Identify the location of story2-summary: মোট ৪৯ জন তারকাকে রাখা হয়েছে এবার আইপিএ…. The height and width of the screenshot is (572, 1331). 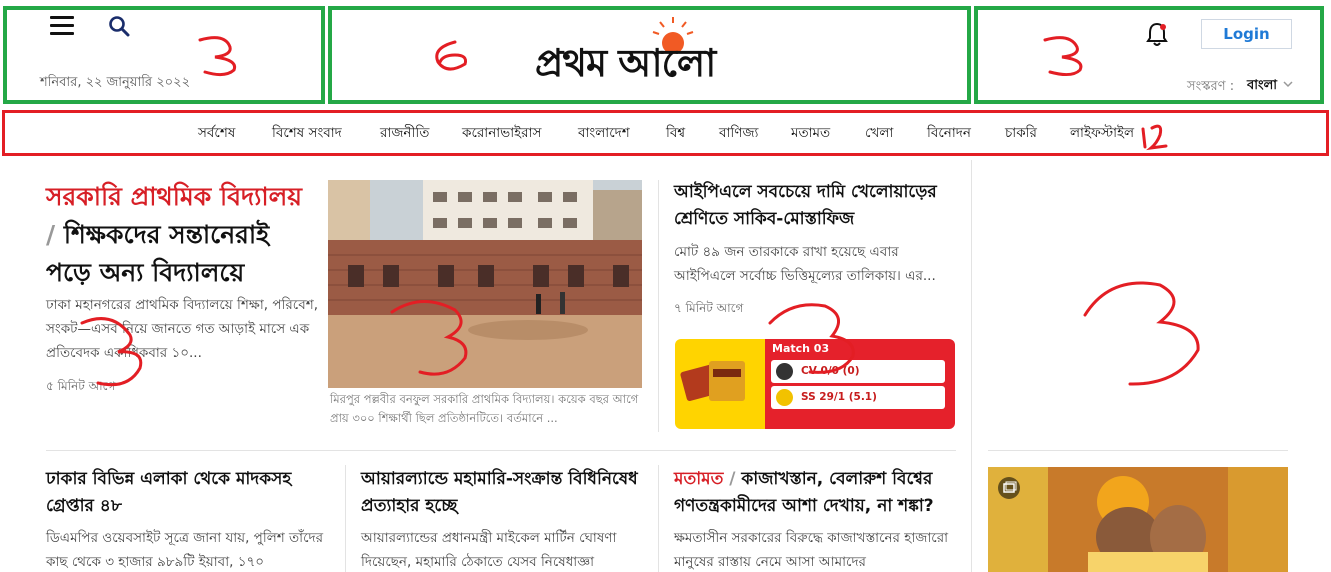
(805, 264).